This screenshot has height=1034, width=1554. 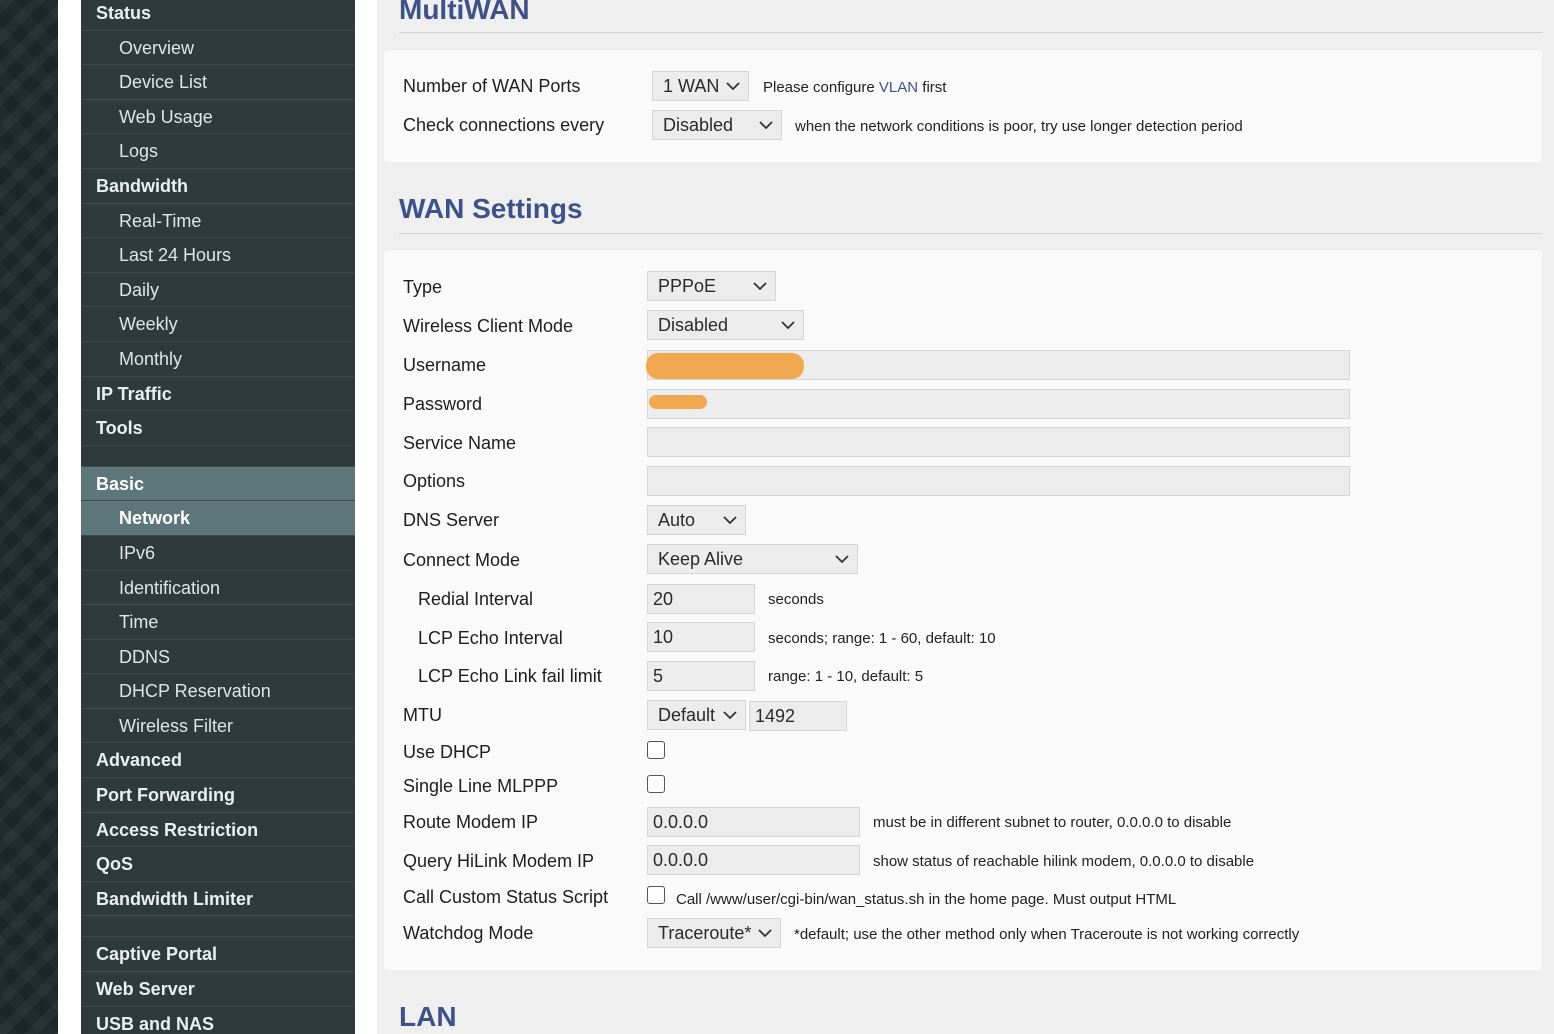 I want to click on section-title-wan-settings: WAN Settings, so click(x=491, y=208).